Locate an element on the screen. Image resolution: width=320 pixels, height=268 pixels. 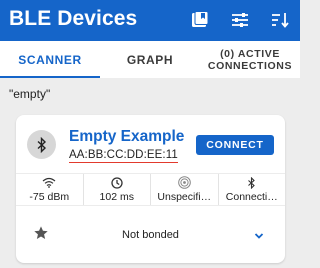
tab-active-connections-line2: CONNECTIONS is located at coordinates (250, 65).